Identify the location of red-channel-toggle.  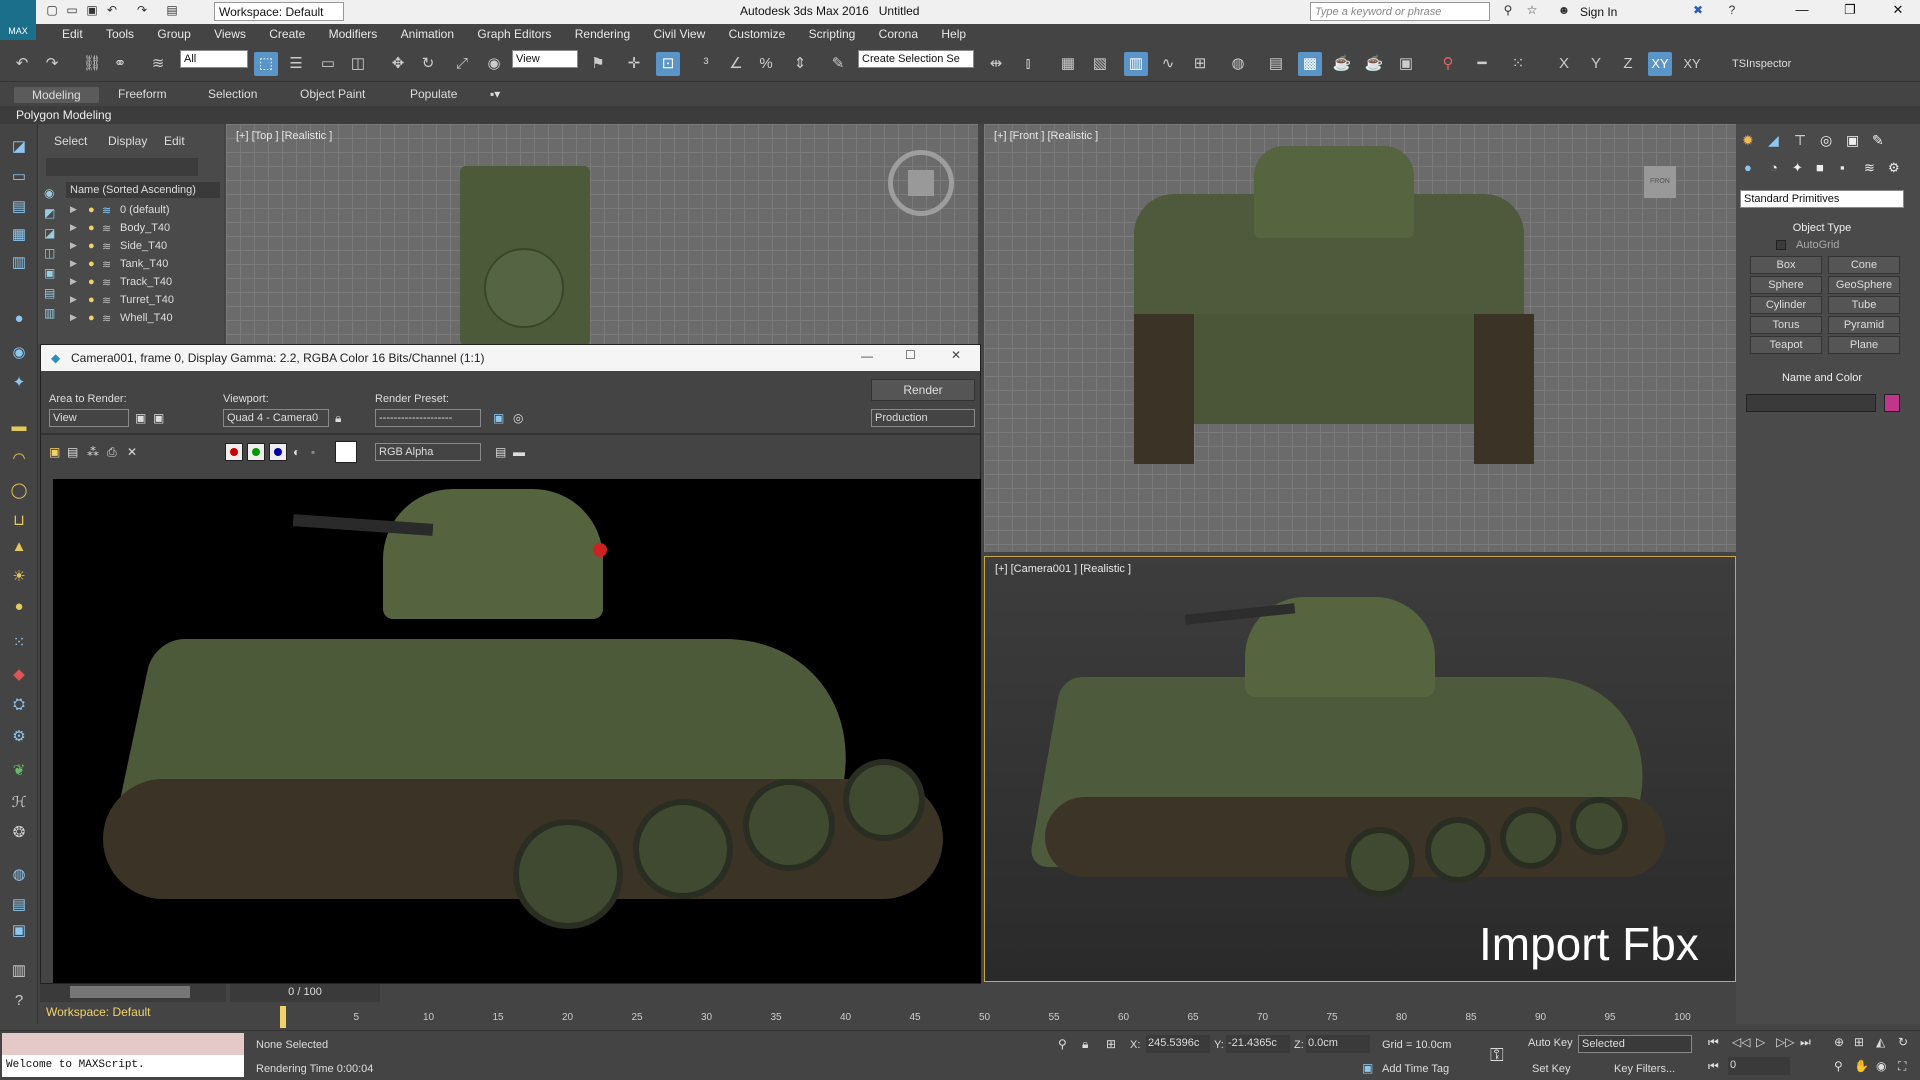
(234, 452).